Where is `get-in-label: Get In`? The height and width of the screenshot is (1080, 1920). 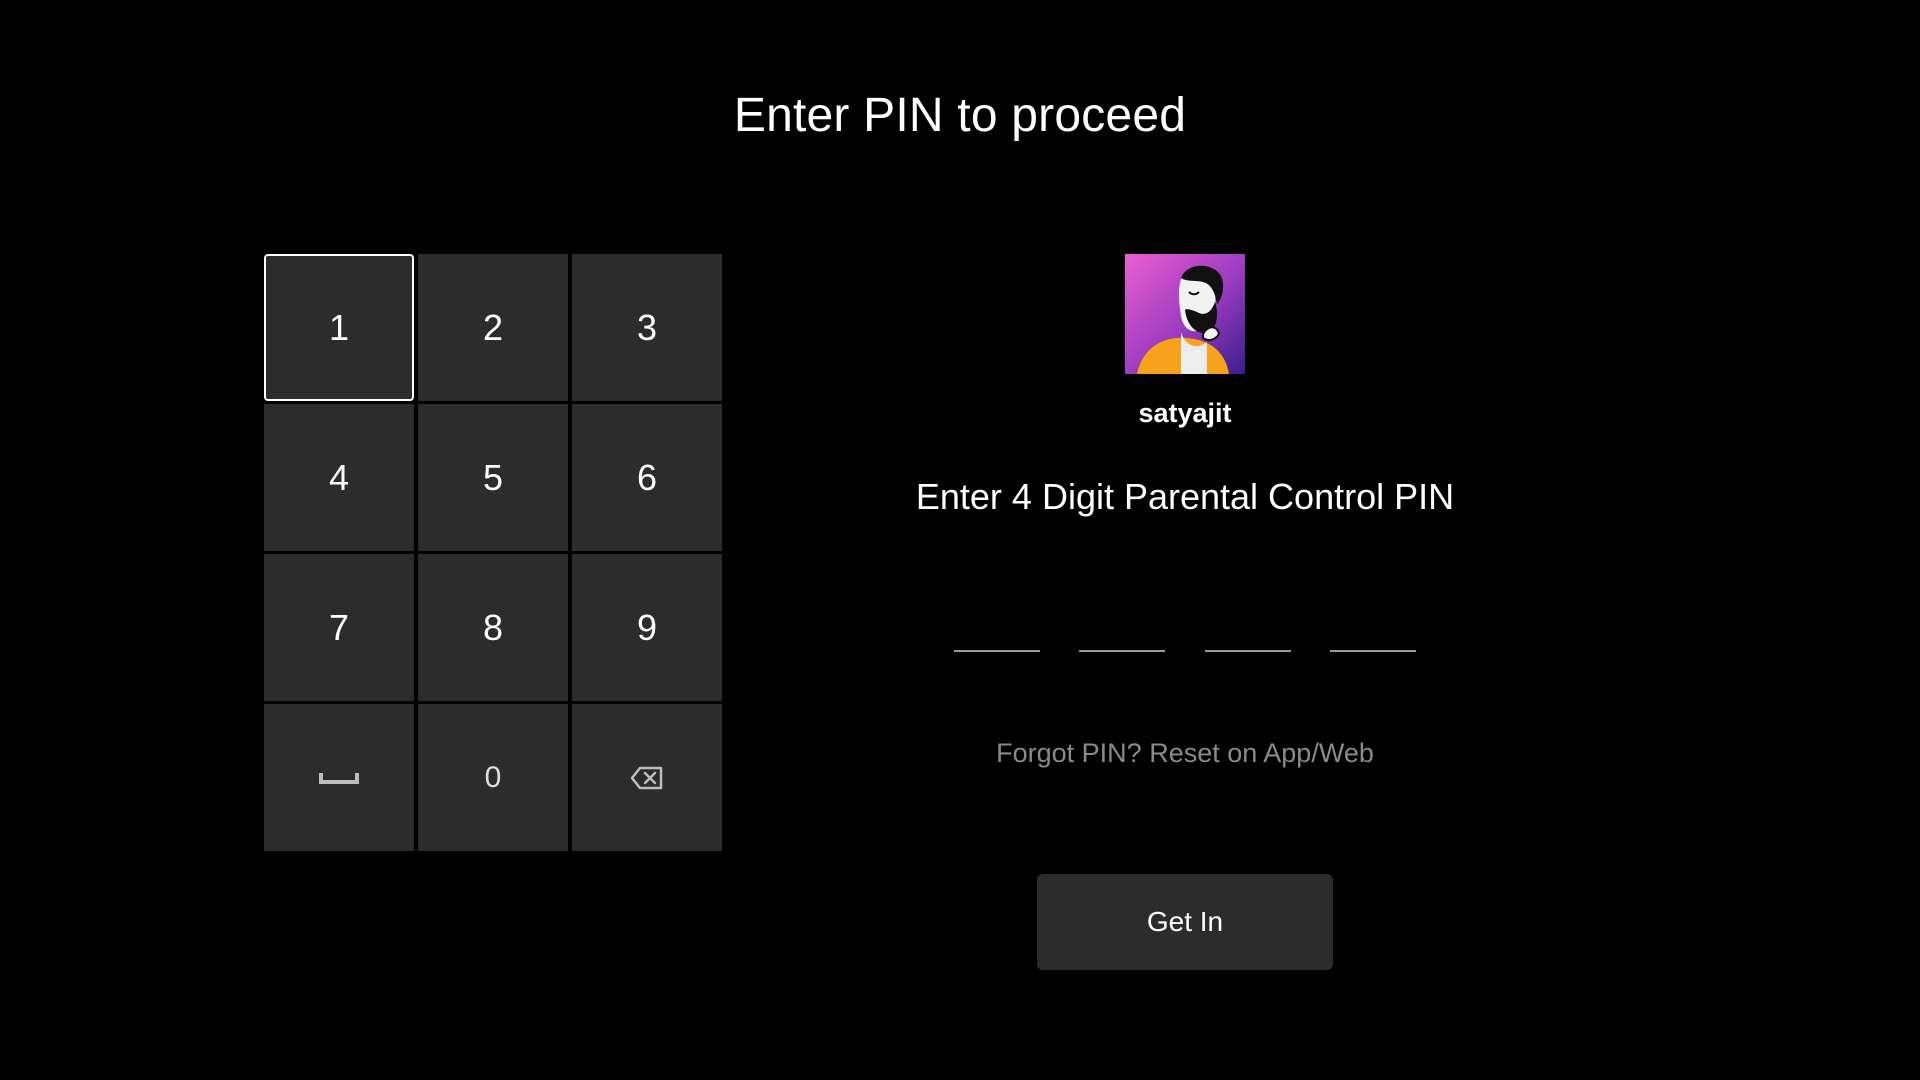
get-in-label: Get In is located at coordinates (1185, 921).